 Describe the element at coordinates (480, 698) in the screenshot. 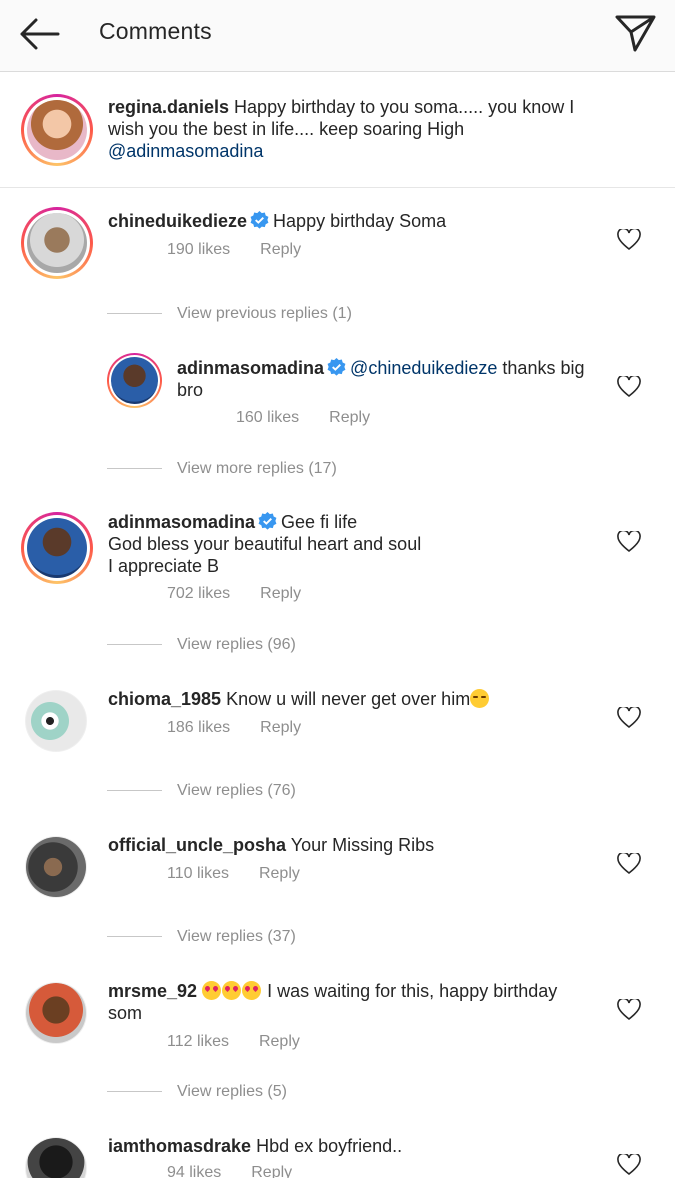

I see `laughing-emoji-icon` at that location.